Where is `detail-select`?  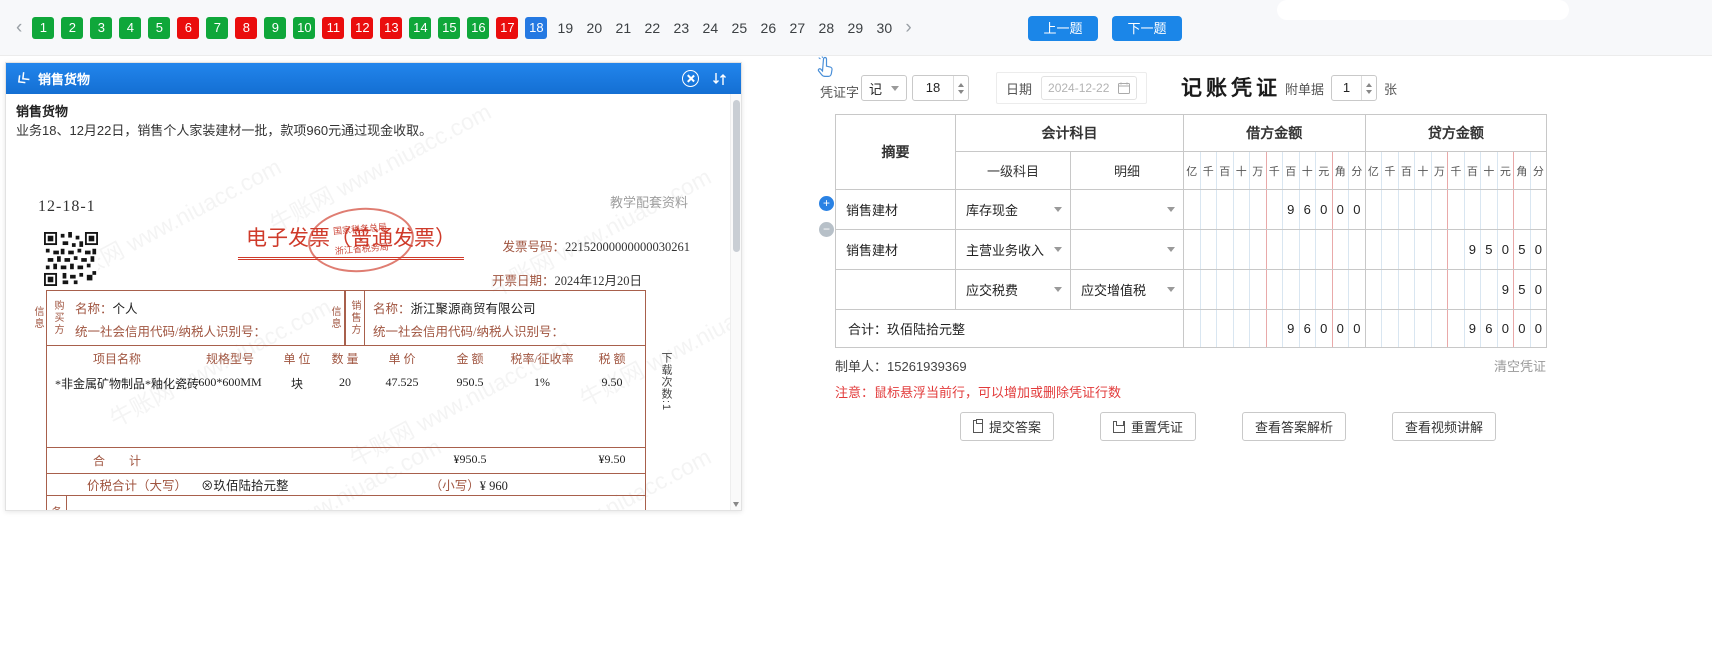
detail-select is located at coordinates (1127, 210).